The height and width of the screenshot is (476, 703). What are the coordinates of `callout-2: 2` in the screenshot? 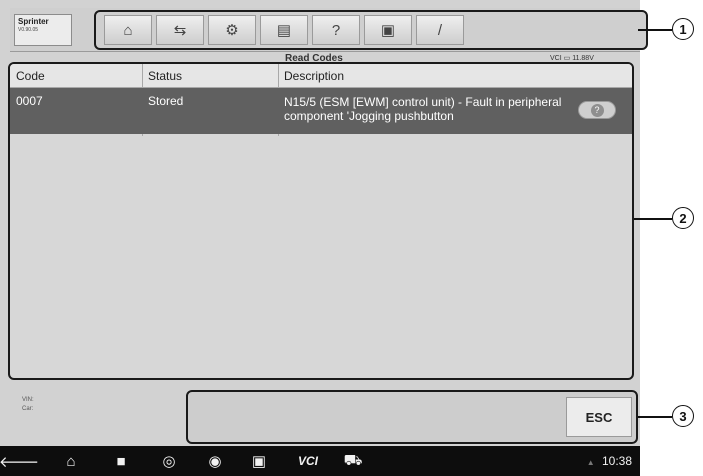 It's located at (683, 218).